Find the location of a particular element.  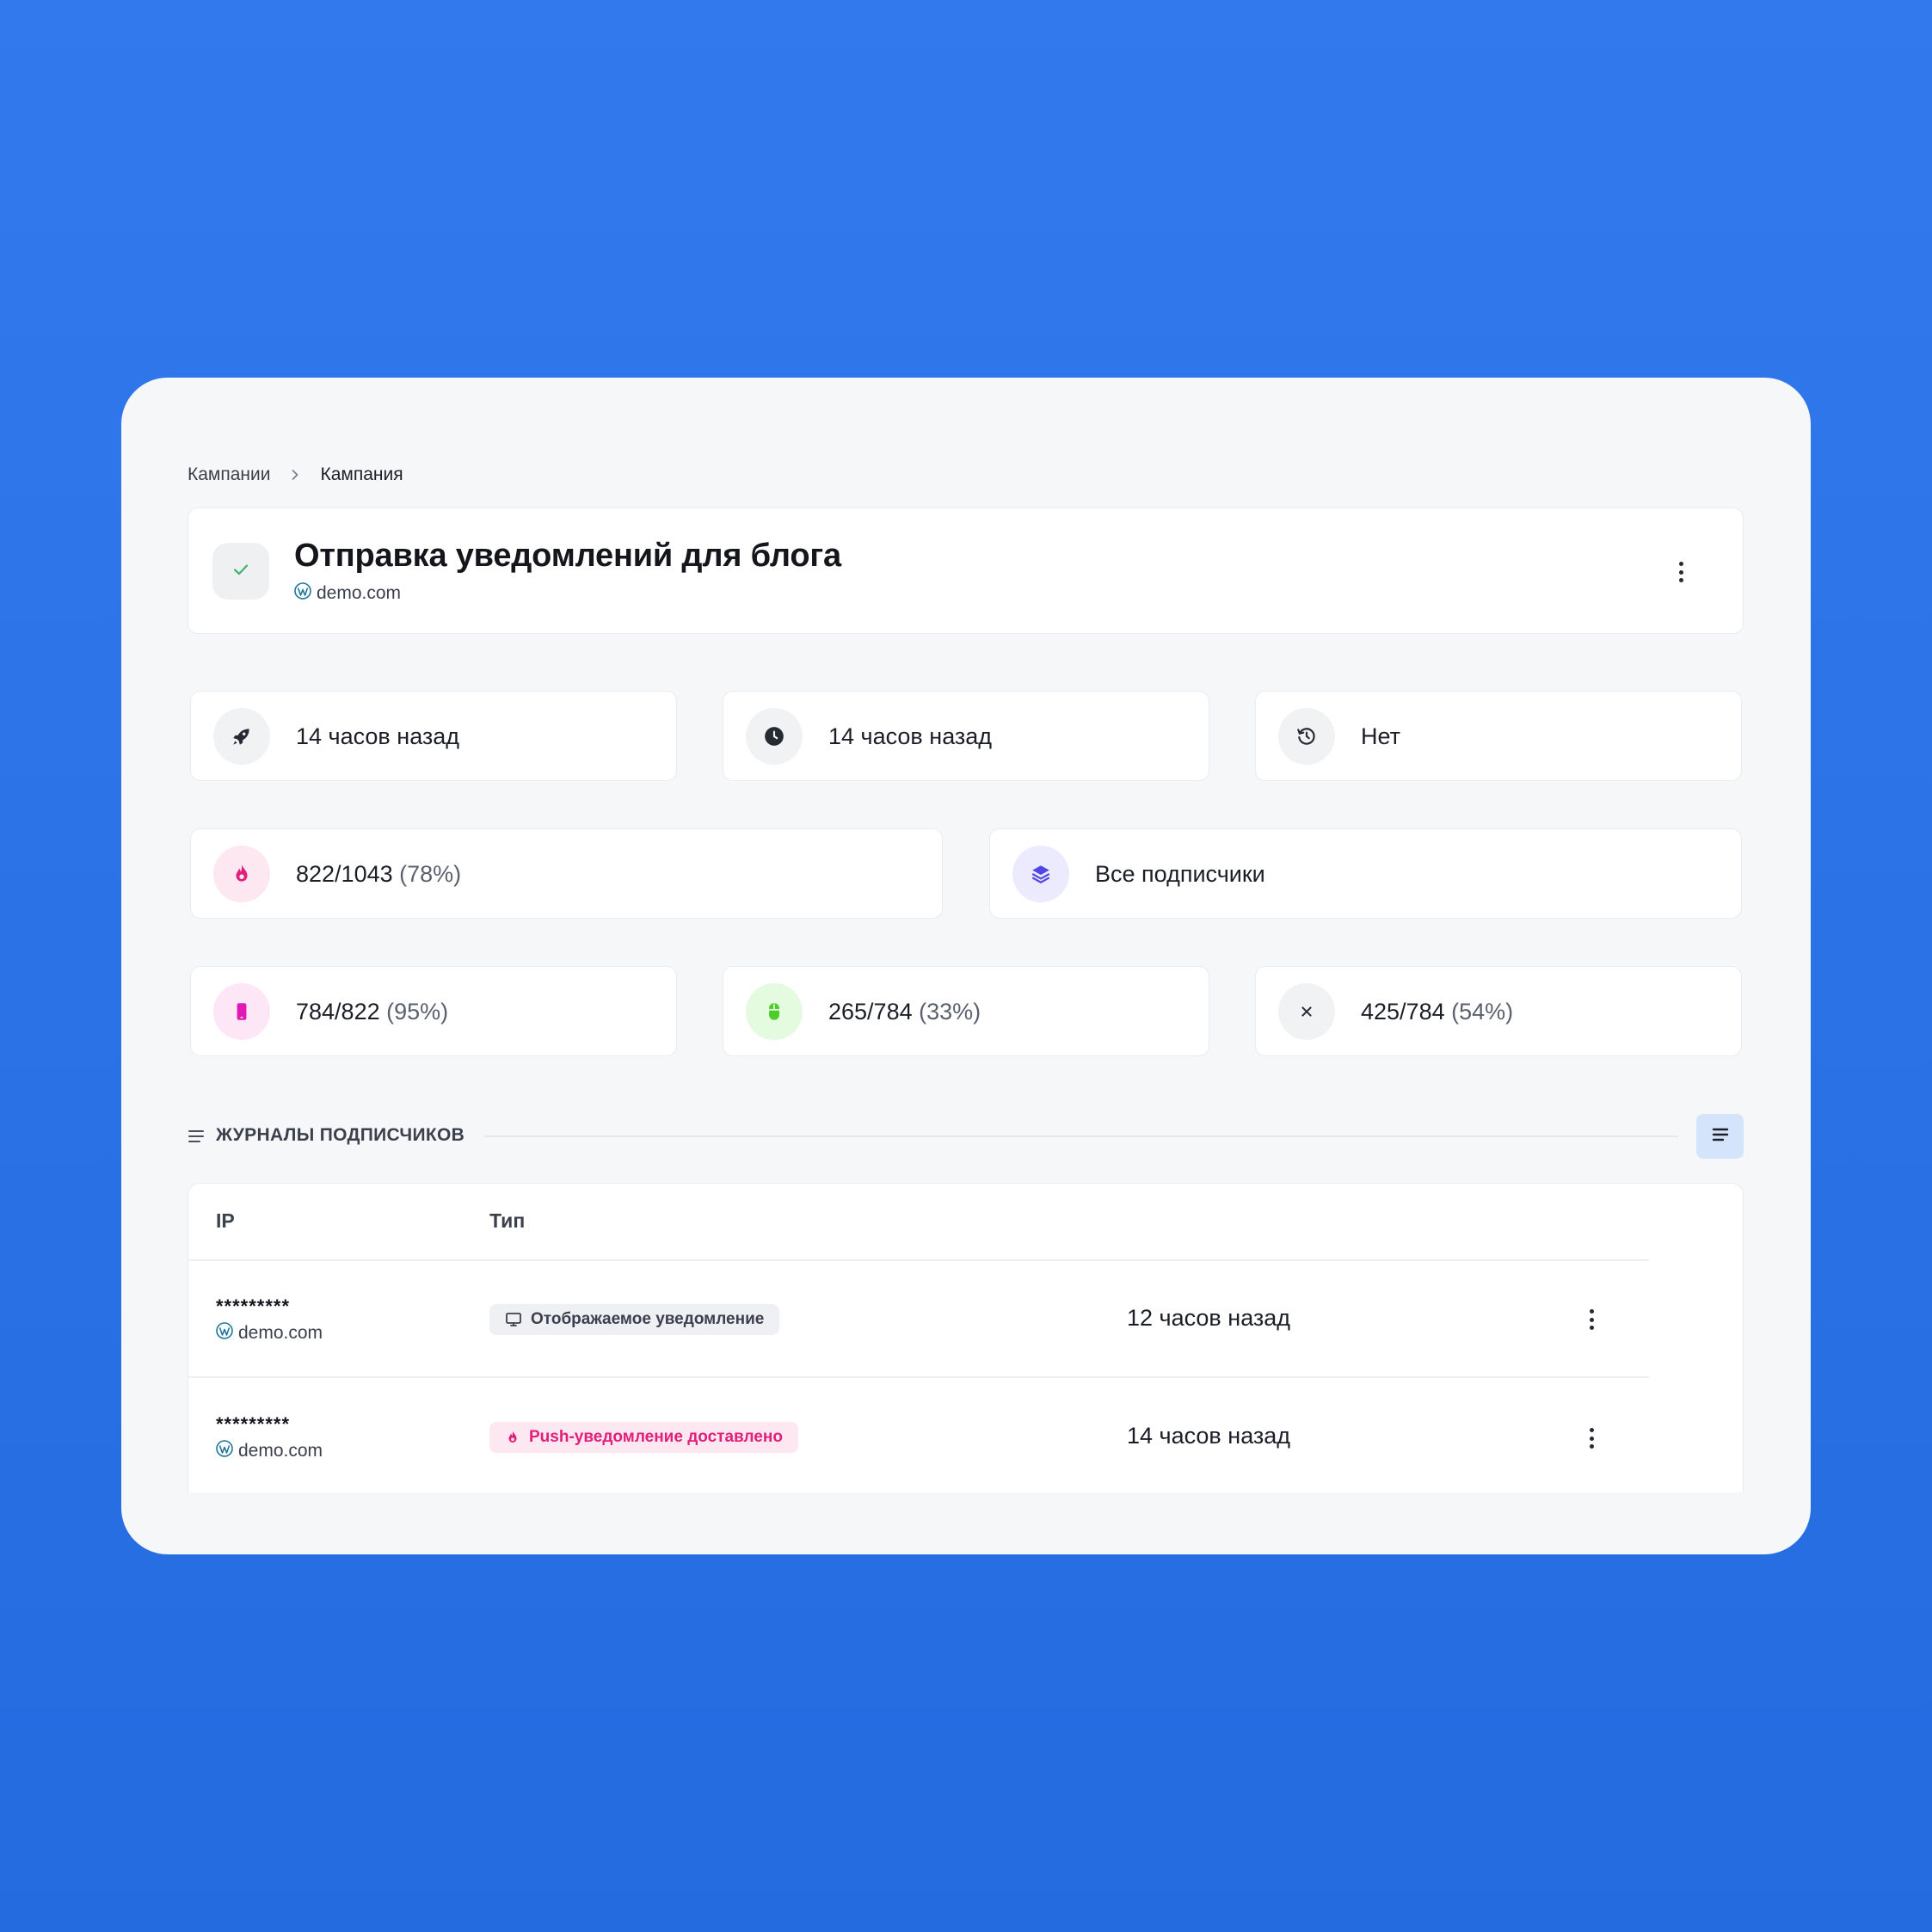

column-header-ip: IP is located at coordinates (226, 1220).